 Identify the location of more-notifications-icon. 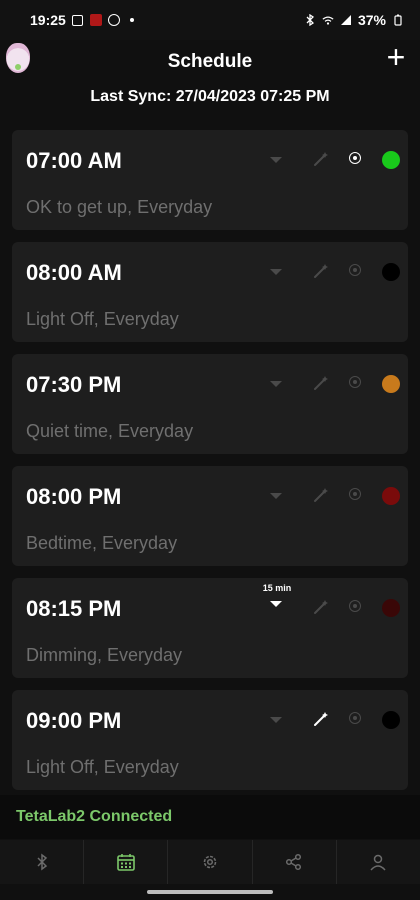
(132, 20).